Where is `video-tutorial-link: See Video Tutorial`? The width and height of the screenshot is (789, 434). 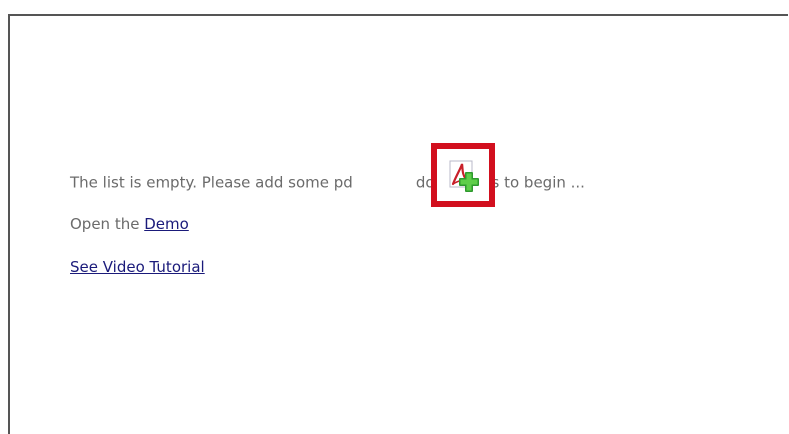 video-tutorial-link: See Video Tutorial is located at coordinates (137, 267).